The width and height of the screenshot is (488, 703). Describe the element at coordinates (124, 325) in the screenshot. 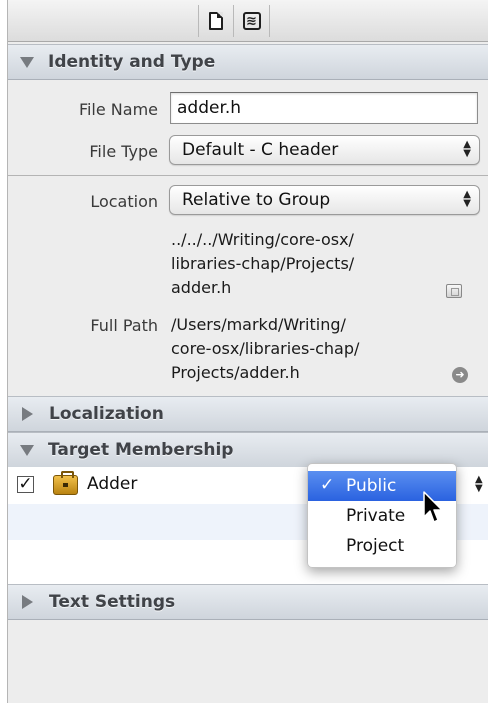

I see `full-path-label: Full Path` at that location.